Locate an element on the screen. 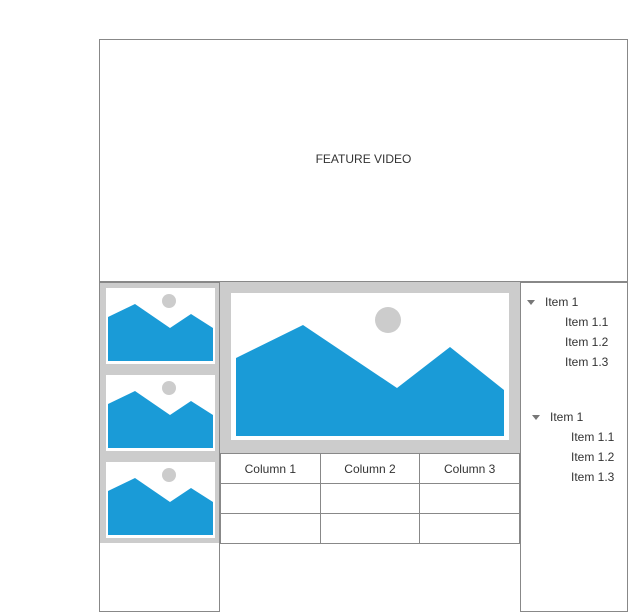 Image resolution: width=628 pixels, height=612 pixels. data-table: Column 1 Column 2 Column 3 is located at coordinates (370, 498).